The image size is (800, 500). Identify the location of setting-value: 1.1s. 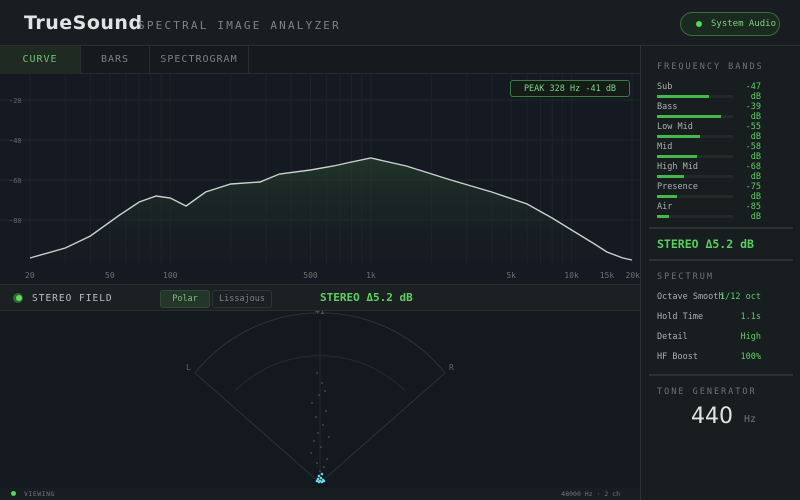
(750, 317).